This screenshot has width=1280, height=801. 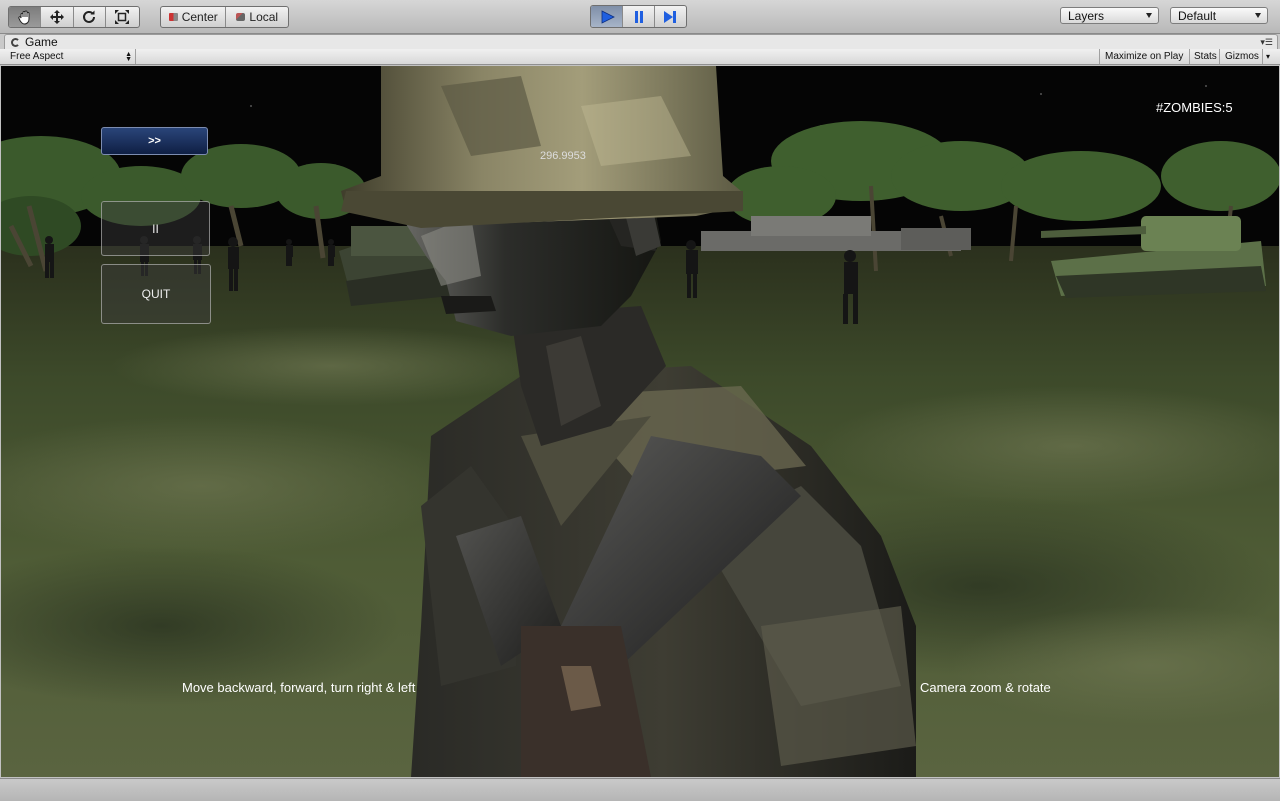 What do you see at coordinates (57, 17) in the screenshot?
I see `move-tool-icon` at bounding box center [57, 17].